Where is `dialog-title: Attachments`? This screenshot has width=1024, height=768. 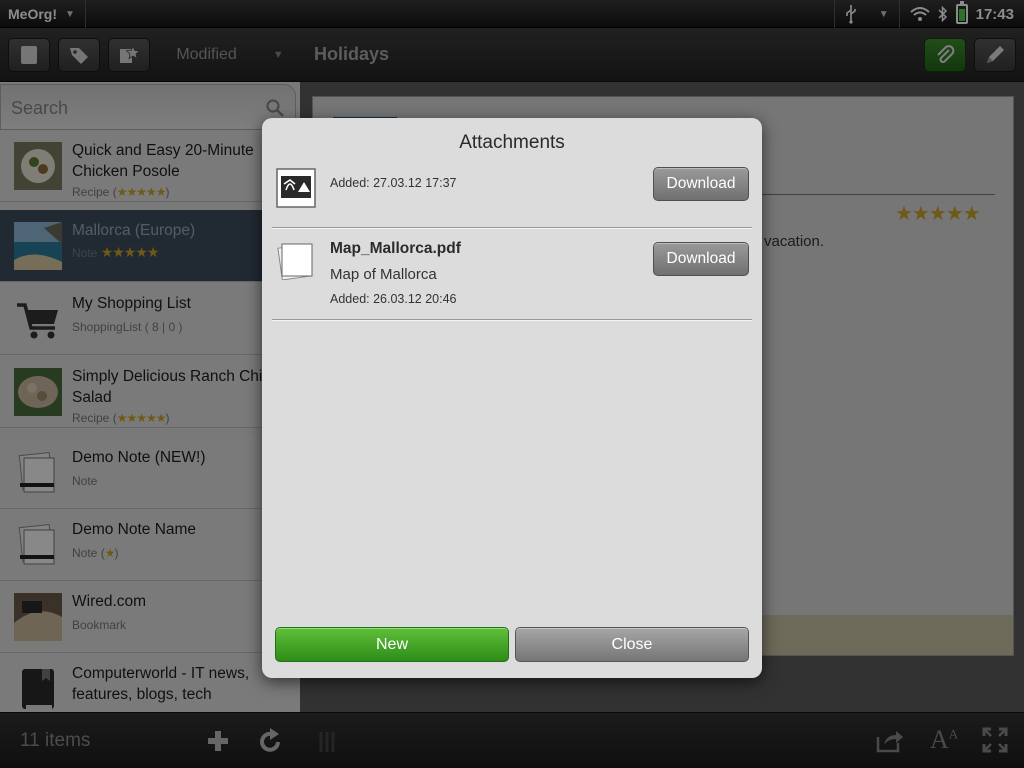
dialog-title: Attachments is located at coordinates (512, 142).